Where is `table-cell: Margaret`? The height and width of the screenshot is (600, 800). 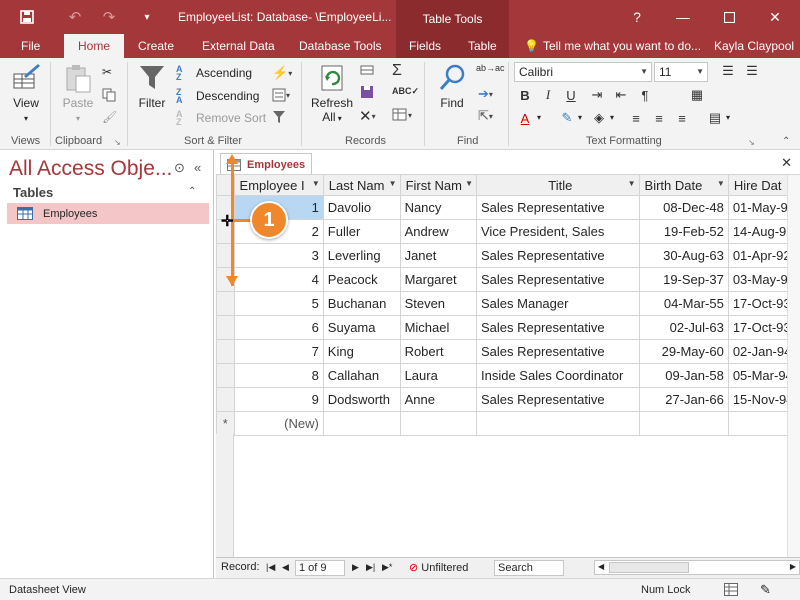
table-cell: Margaret is located at coordinates (438, 279).